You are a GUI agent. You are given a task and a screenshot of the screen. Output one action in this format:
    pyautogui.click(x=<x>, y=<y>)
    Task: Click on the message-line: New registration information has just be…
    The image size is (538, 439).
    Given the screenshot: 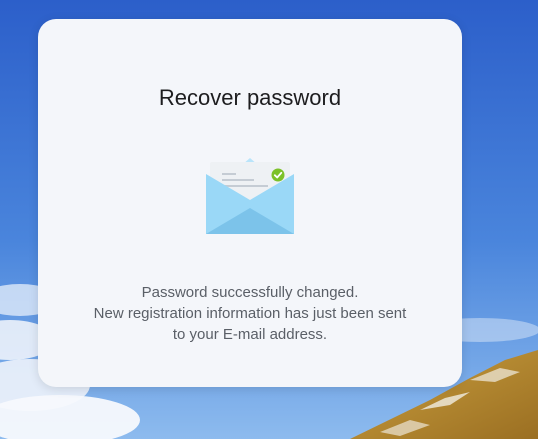 What is the action you would take?
    pyautogui.click(x=250, y=313)
    